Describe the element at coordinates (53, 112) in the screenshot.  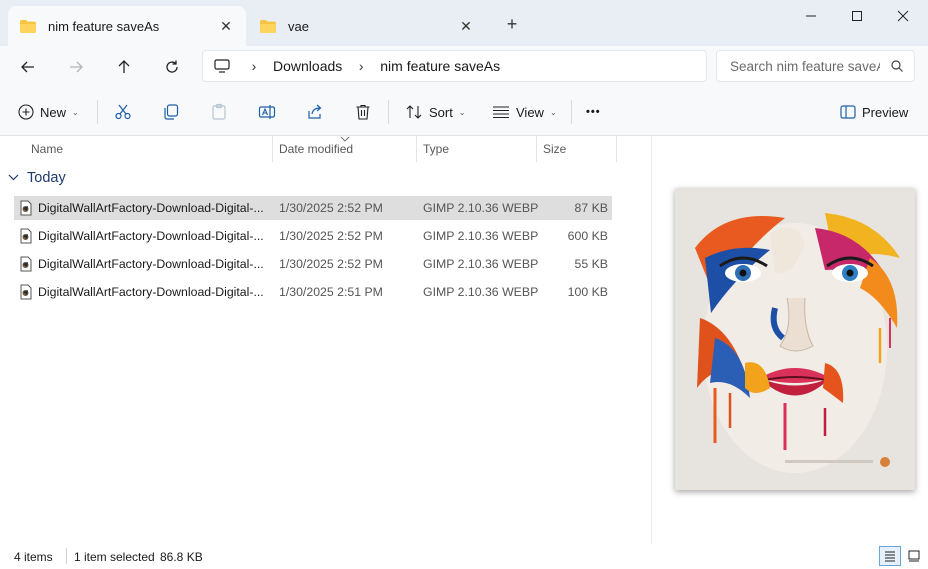
I see `new-label: New` at that location.